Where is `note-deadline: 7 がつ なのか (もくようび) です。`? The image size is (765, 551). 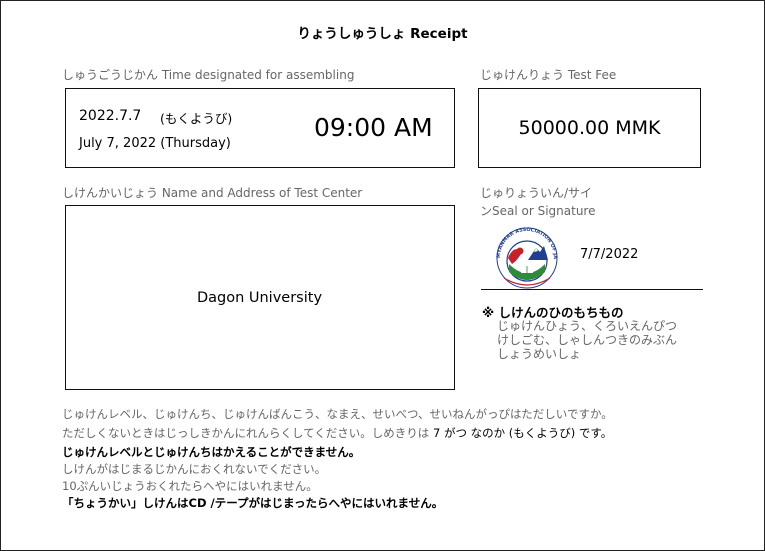
note-deadline: 7 がつ なのか (もくようび) です。 is located at coordinates (522, 433).